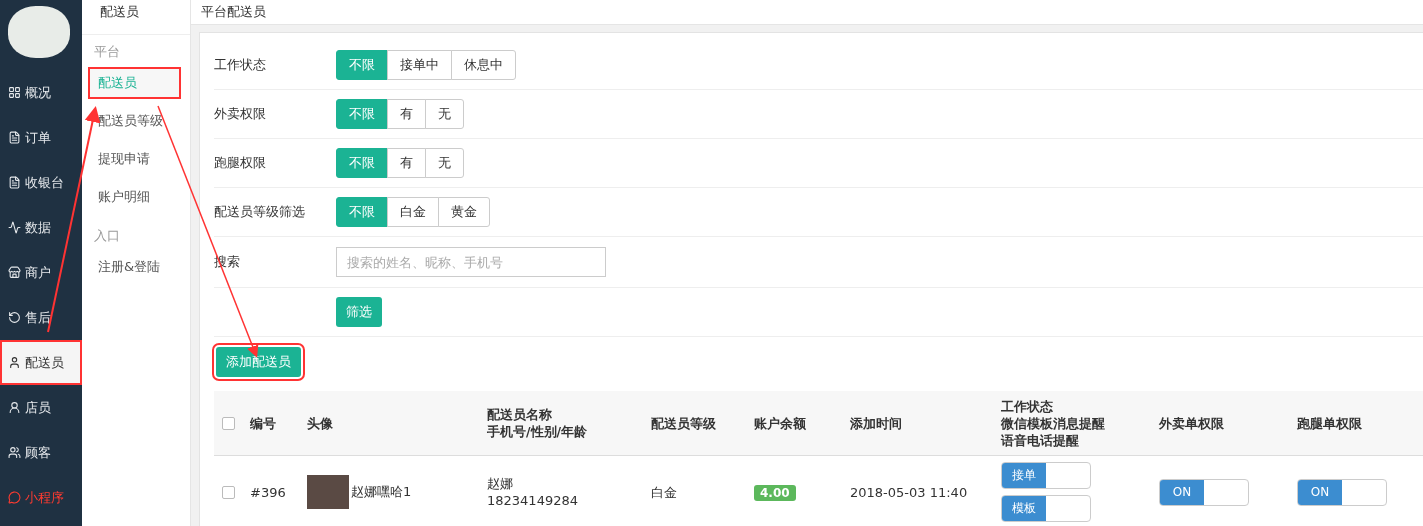  What do you see at coordinates (471, 262) in the screenshot?
I see `search-field: 搜索的姓名、昵称、手机号` at bounding box center [471, 262].